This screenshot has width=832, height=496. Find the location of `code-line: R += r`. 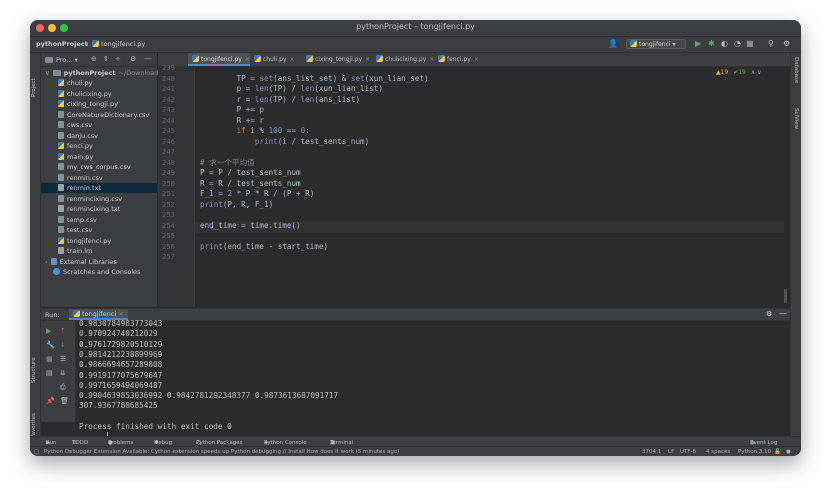

code-line: R += r is located at coordinates (480, 121).